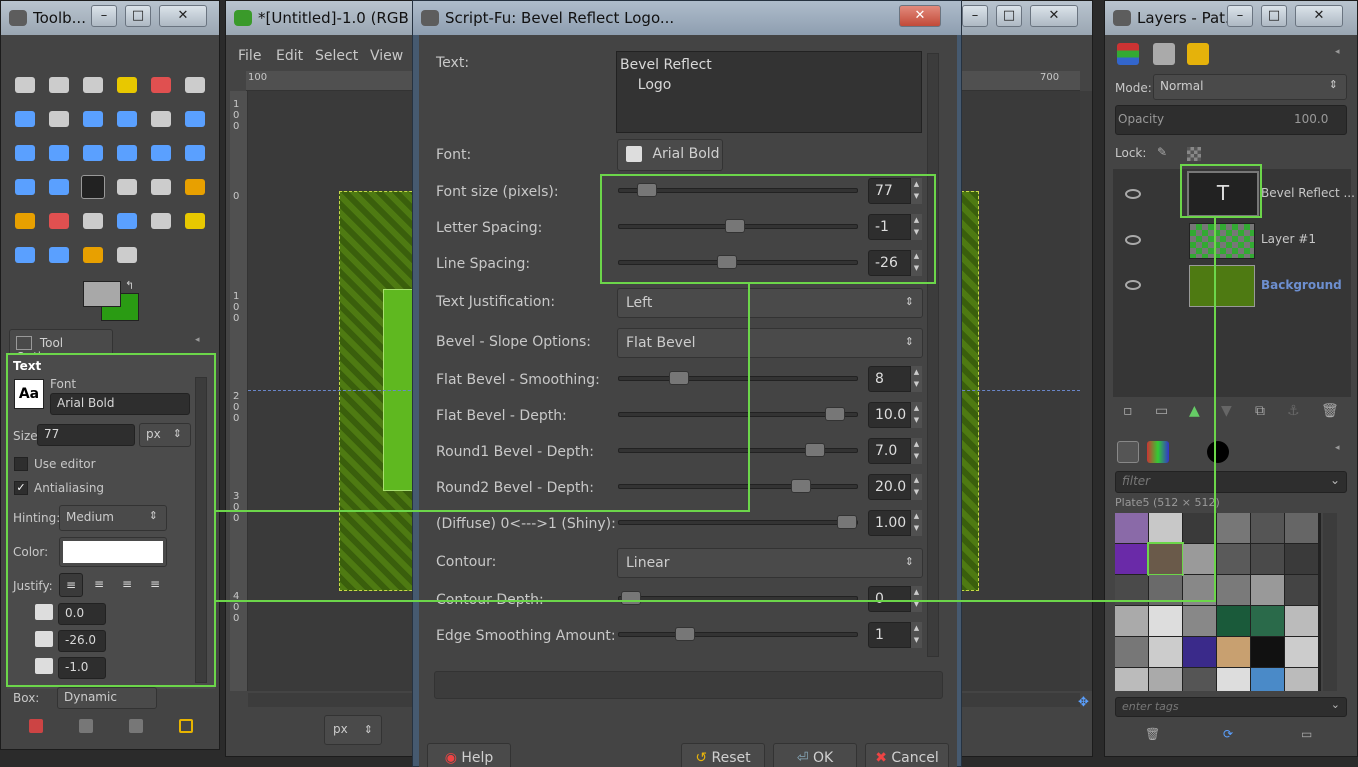 This screenshot has width=1358, height=767. I want to click on align-tool-icon, so click(25, 153).